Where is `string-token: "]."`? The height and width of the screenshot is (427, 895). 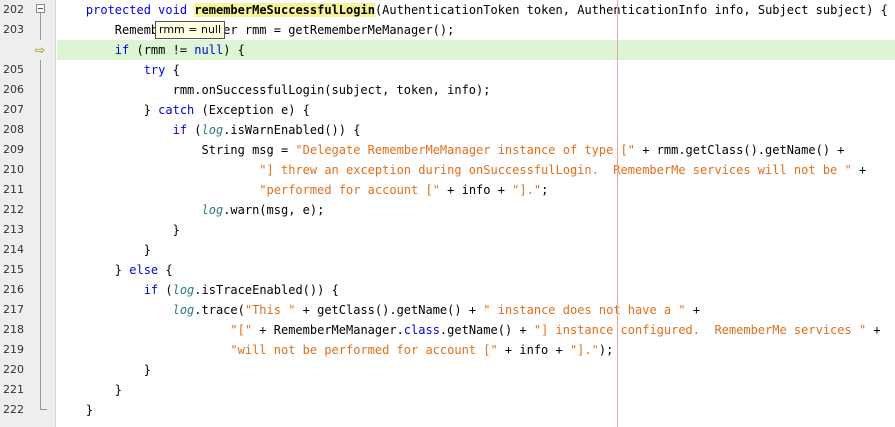 string-token: "]." is located at coordinates (527, 190).